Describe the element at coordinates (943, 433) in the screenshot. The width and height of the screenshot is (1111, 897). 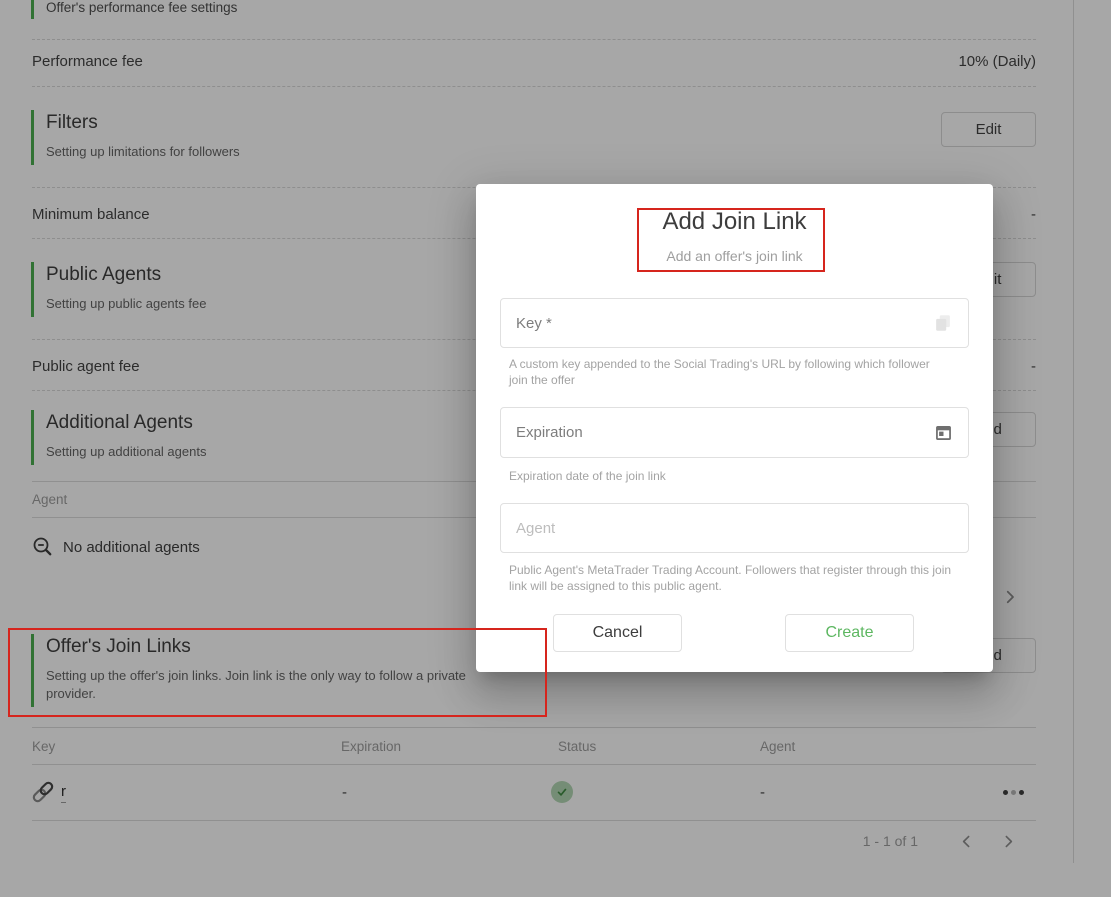
I see `calendar-icon` at that location.